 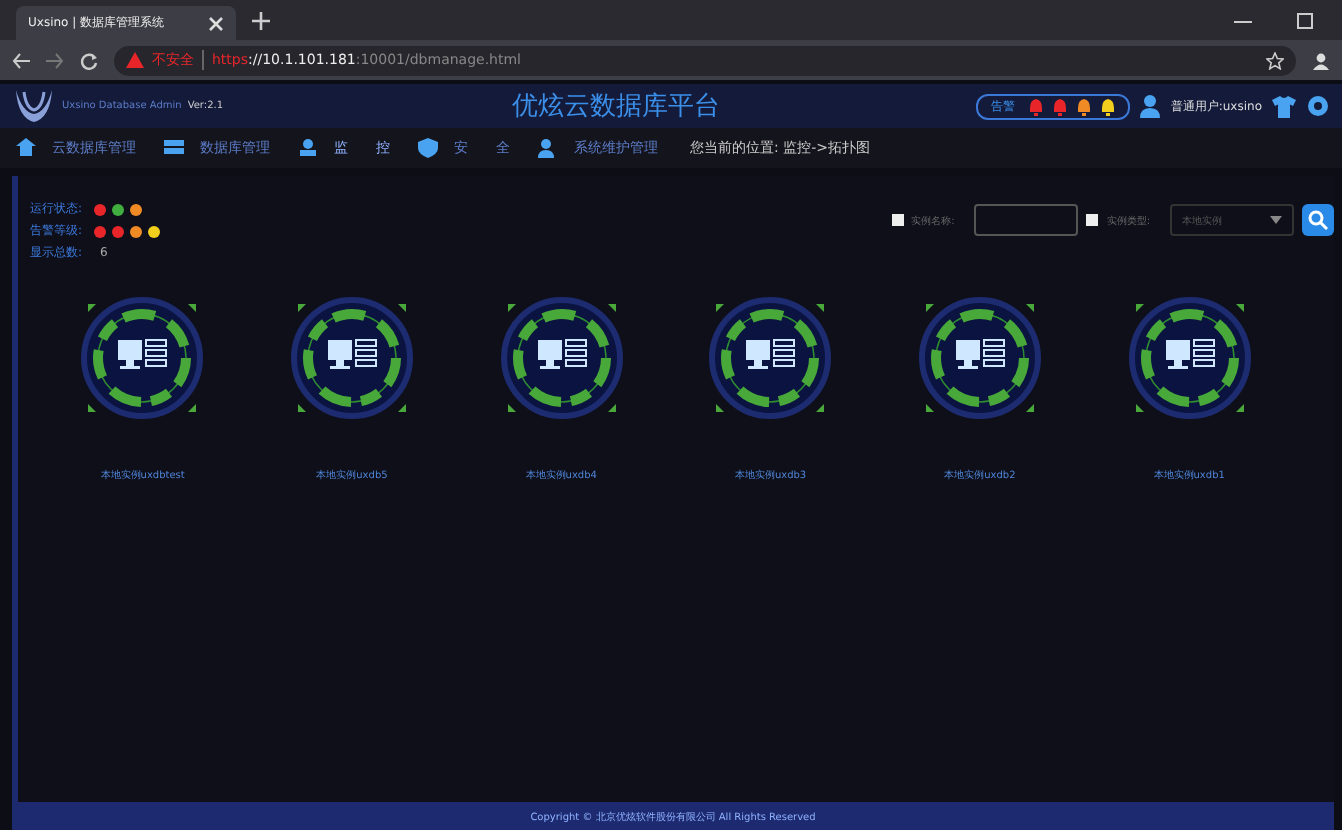 I want to click on name-input-field, so click(x=1026, y=220).